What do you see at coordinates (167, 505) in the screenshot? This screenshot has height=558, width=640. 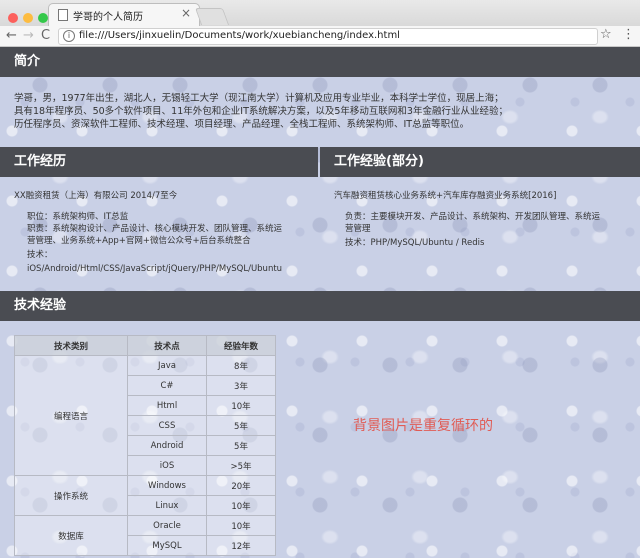 I see `tech-cell: Linux` at bounding box center [167, 505].